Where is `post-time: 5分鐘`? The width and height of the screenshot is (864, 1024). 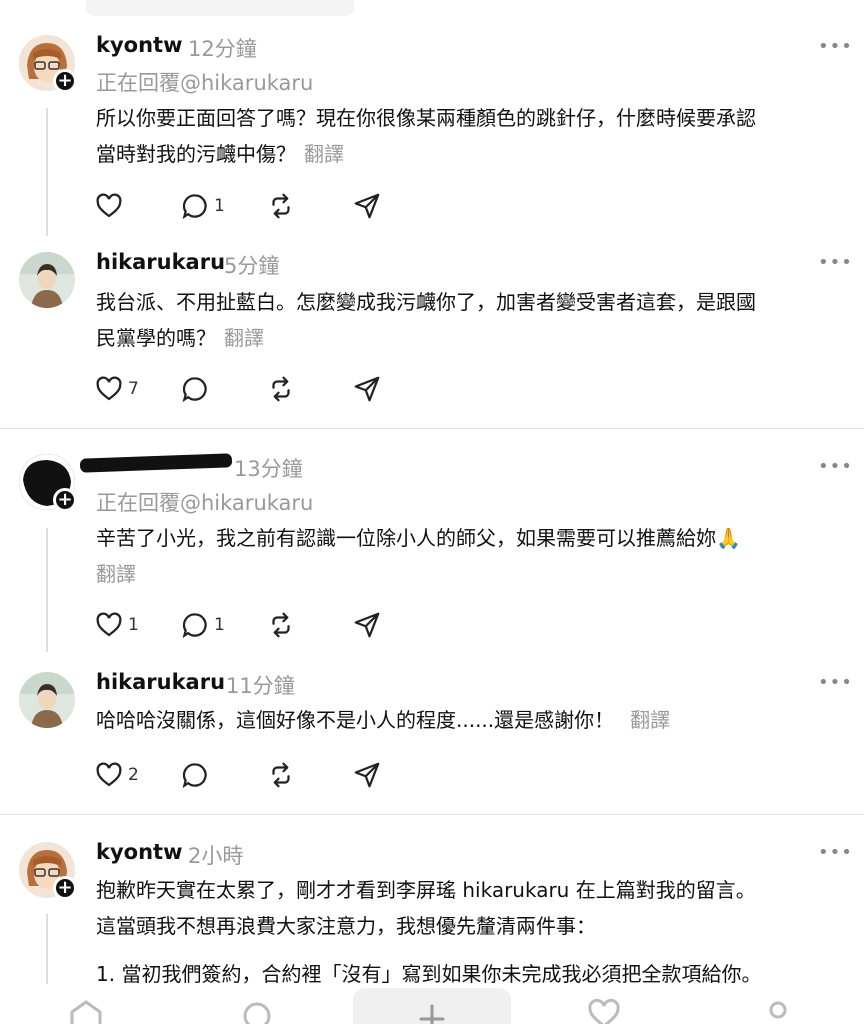 post-time: 5分鐘 is located at coordinates (252, 266).